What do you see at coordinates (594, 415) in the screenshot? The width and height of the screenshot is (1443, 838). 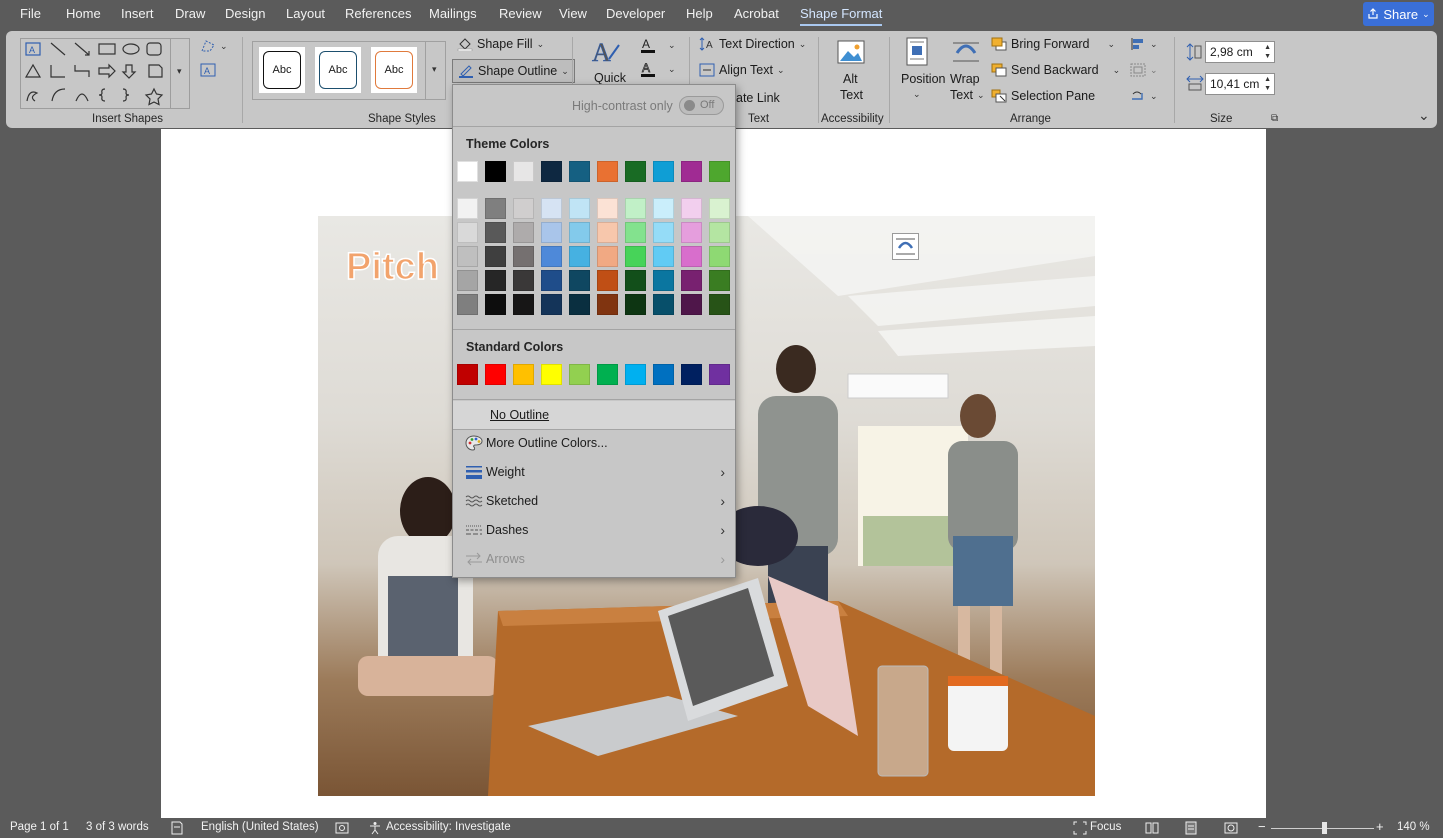 I see `no-outline-item: No Outline` at bounding box center [594, 415].